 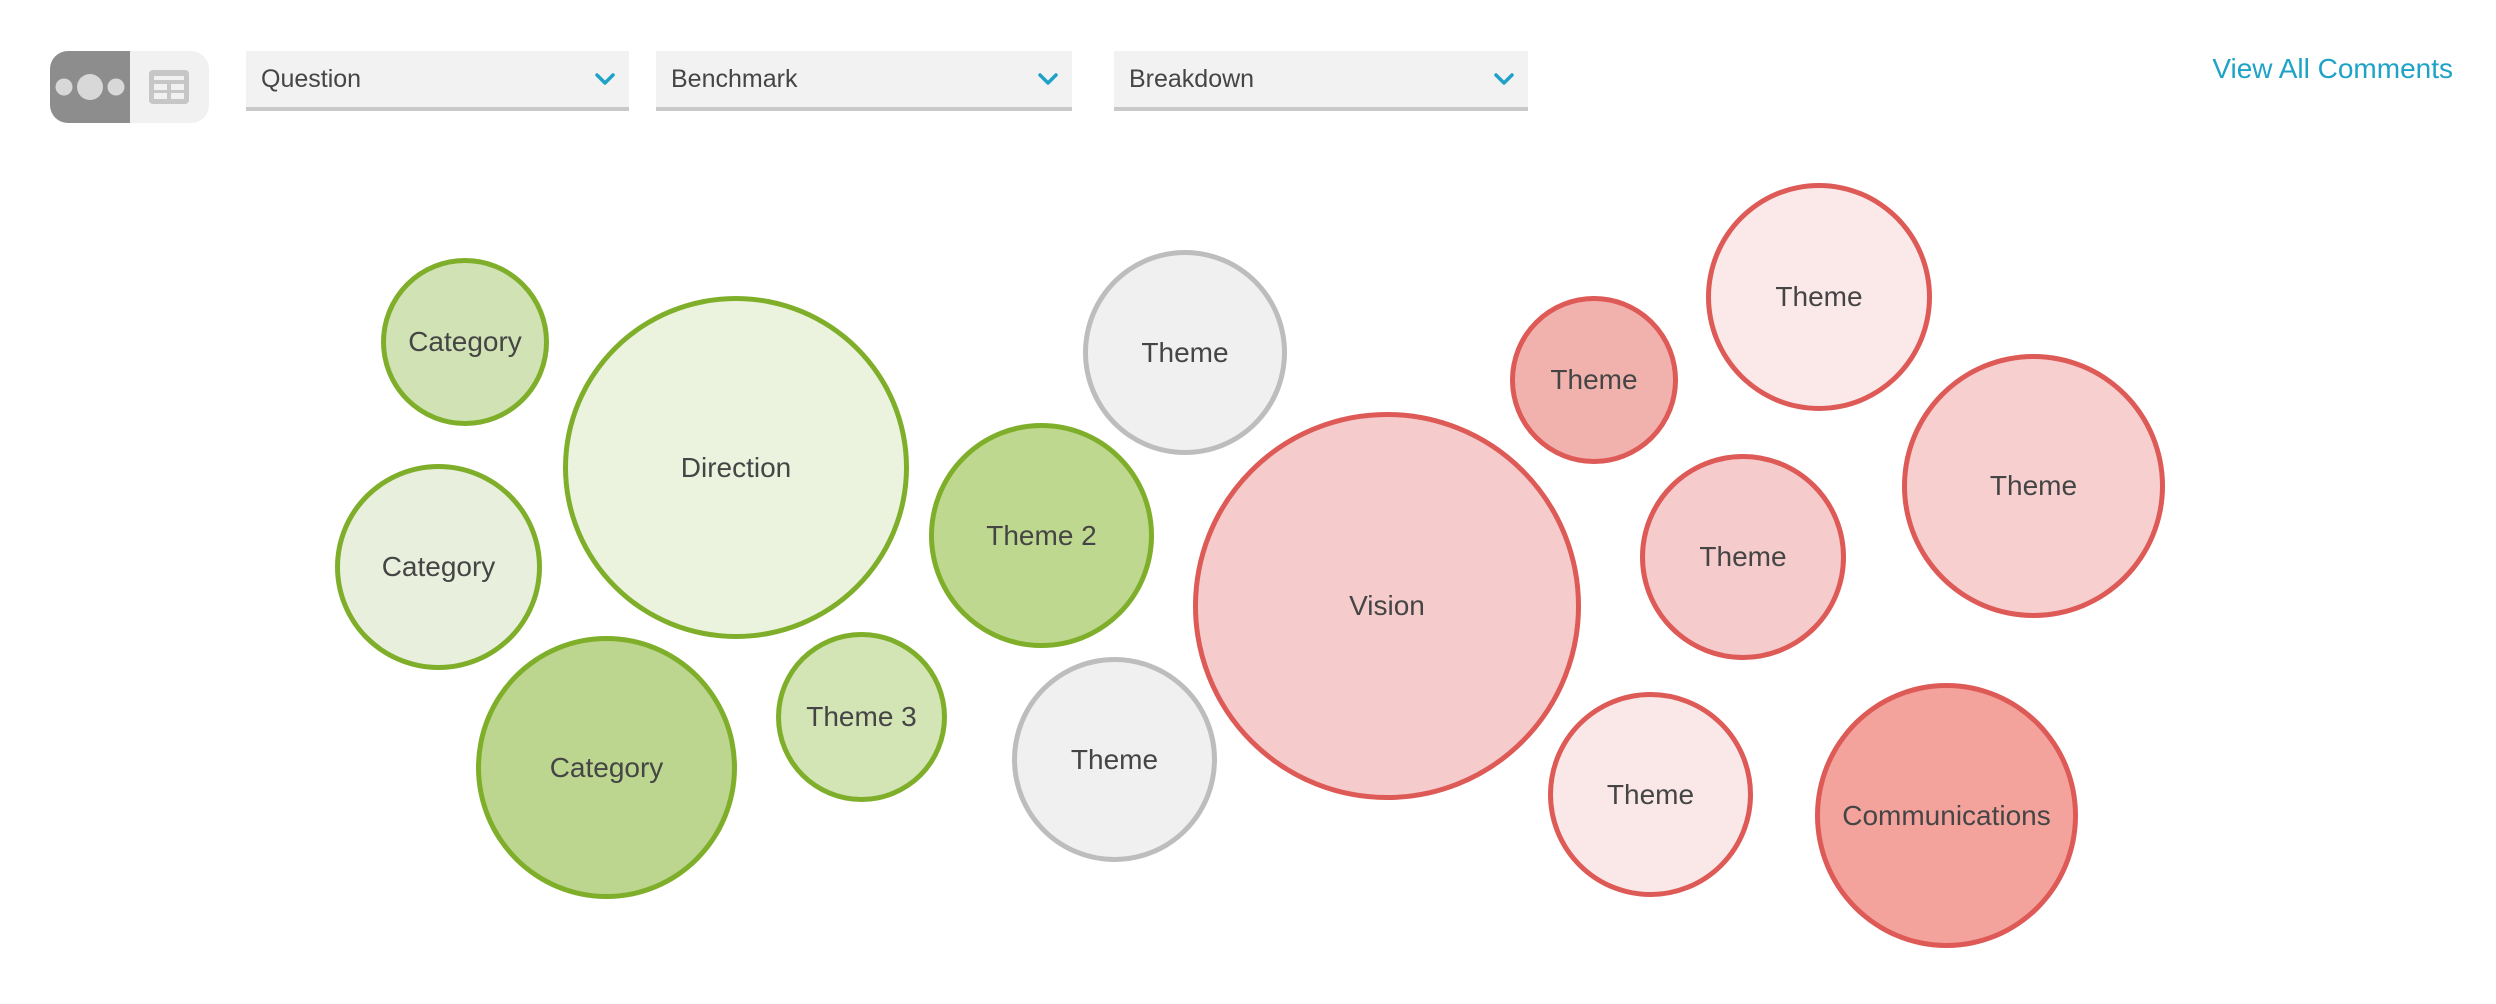 What do you see at coordinates (2332, 69) in the screenshot?
I see `view-all-comments-link: View All Comments` at bounding box center [2332, 69].